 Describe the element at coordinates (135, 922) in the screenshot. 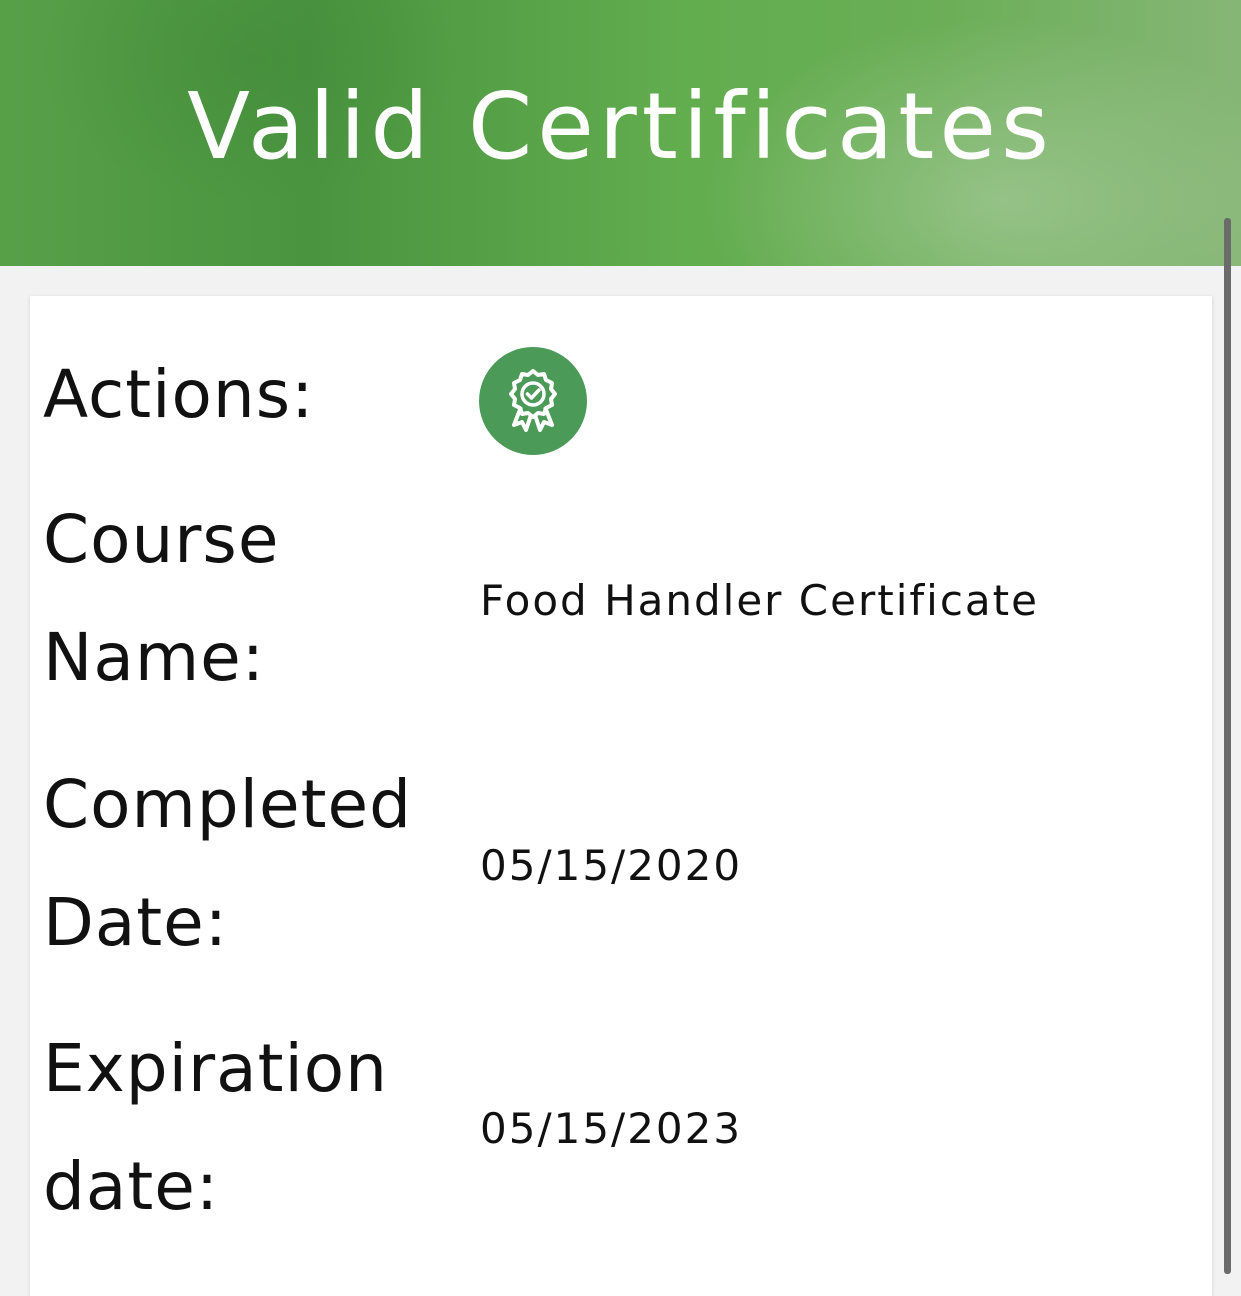

I see `completed-date-label-line2: Date:` at that location.